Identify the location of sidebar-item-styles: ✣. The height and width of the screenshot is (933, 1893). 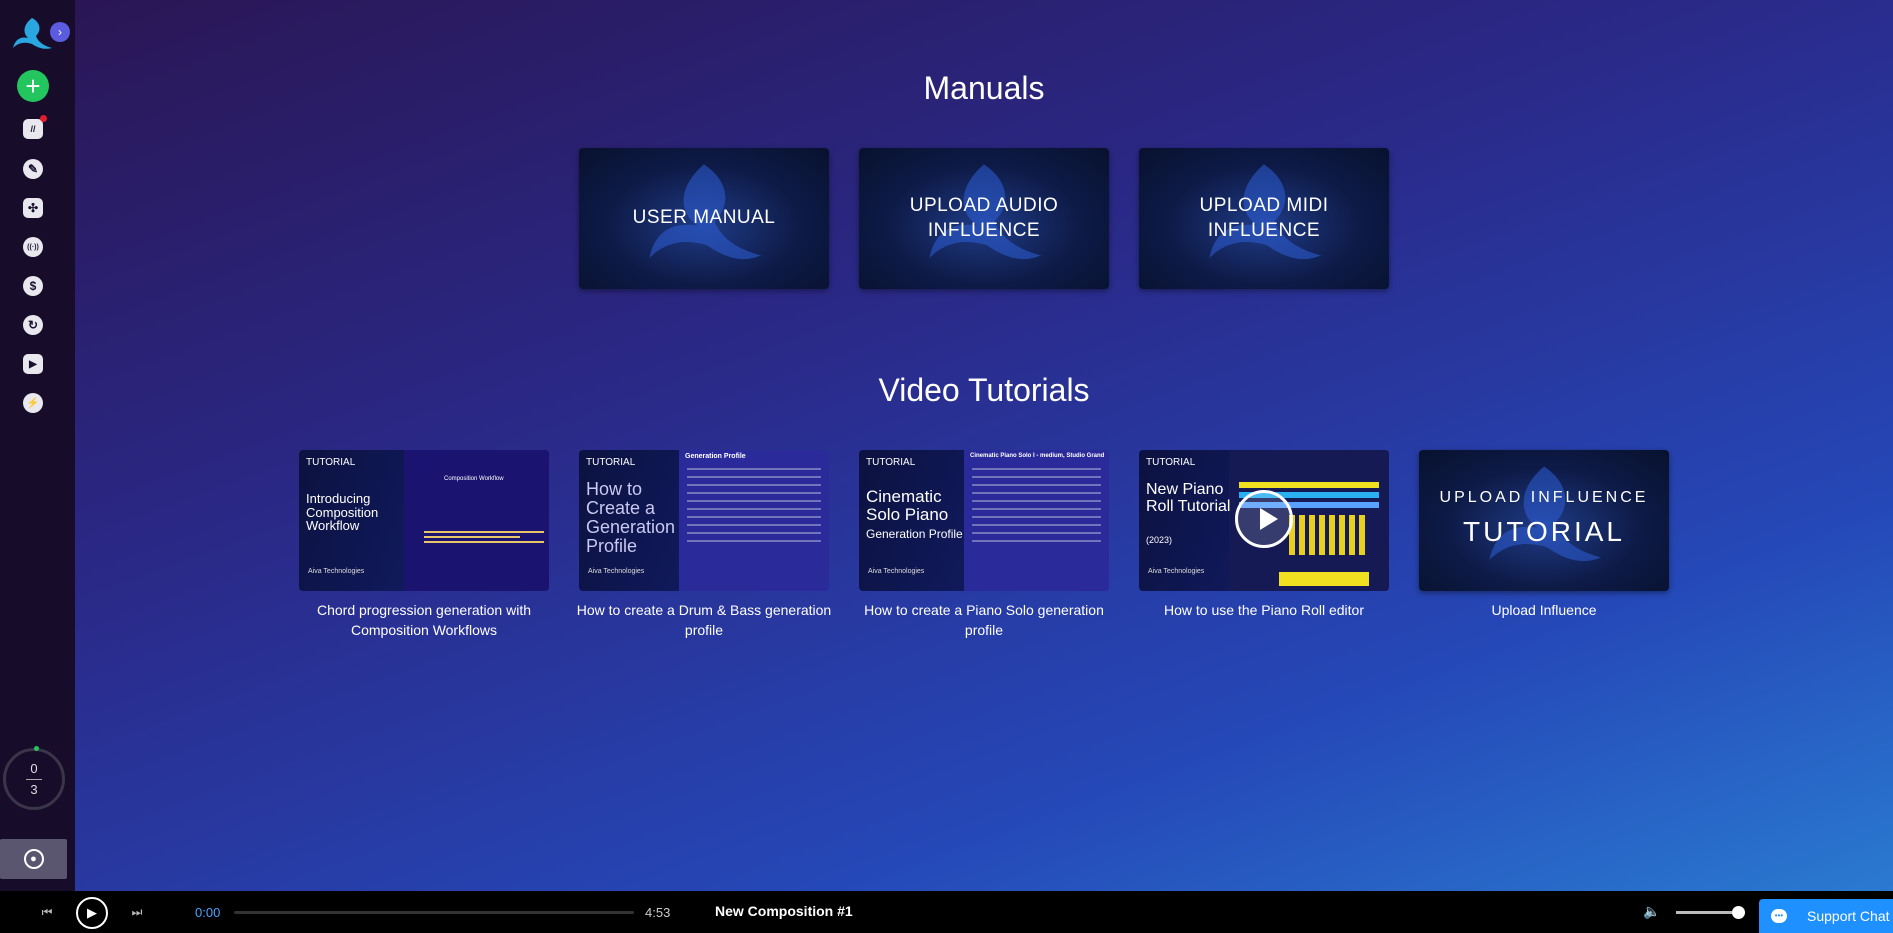
(33, 208).